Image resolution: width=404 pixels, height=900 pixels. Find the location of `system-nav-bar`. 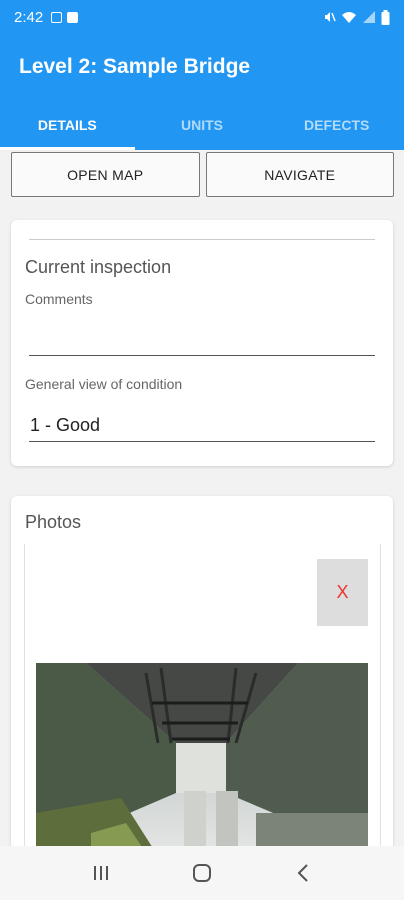

system-nav-bar is located at coordinates (202, 873).